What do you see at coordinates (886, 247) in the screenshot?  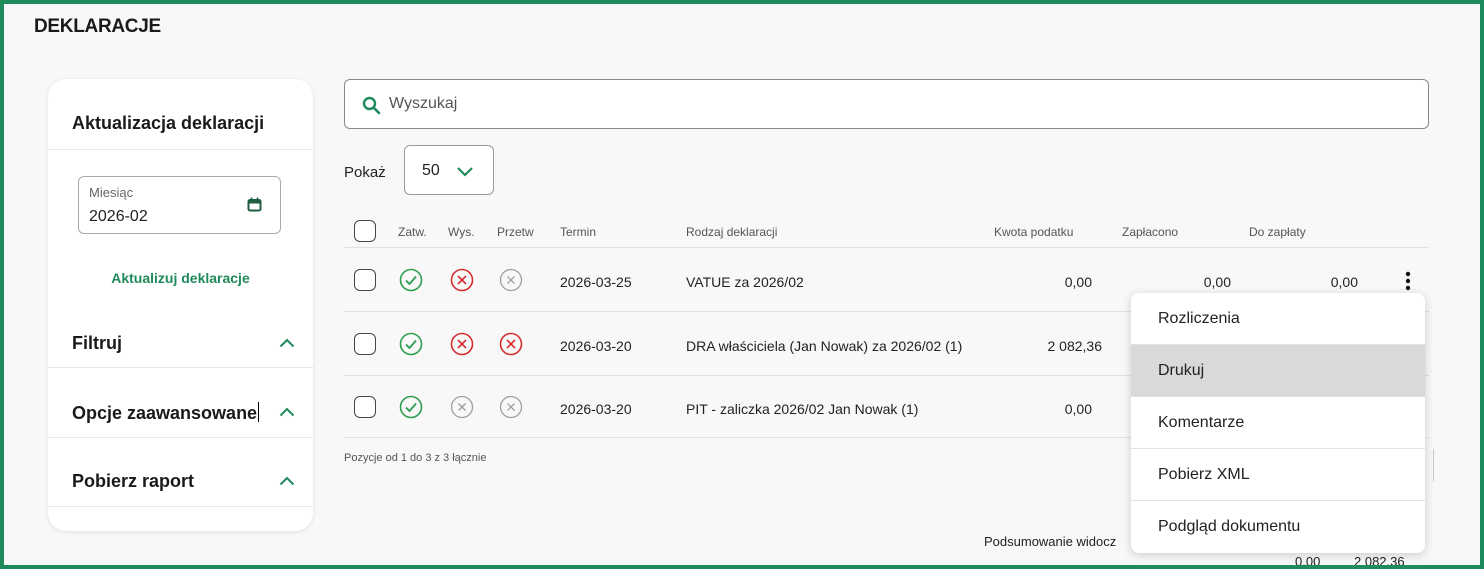 I see `table-header-divider` at bounding box center [886, 247].